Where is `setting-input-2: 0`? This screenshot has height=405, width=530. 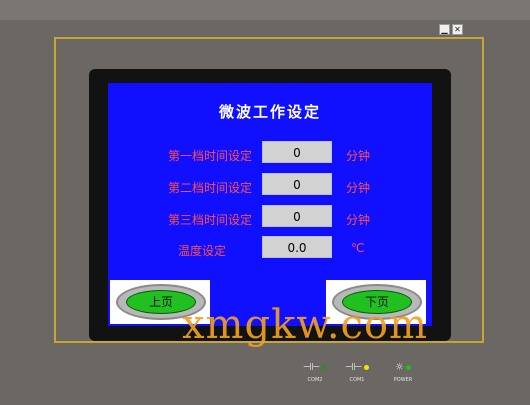
setting-input-2: 0 is located at coordinates (297, 184).